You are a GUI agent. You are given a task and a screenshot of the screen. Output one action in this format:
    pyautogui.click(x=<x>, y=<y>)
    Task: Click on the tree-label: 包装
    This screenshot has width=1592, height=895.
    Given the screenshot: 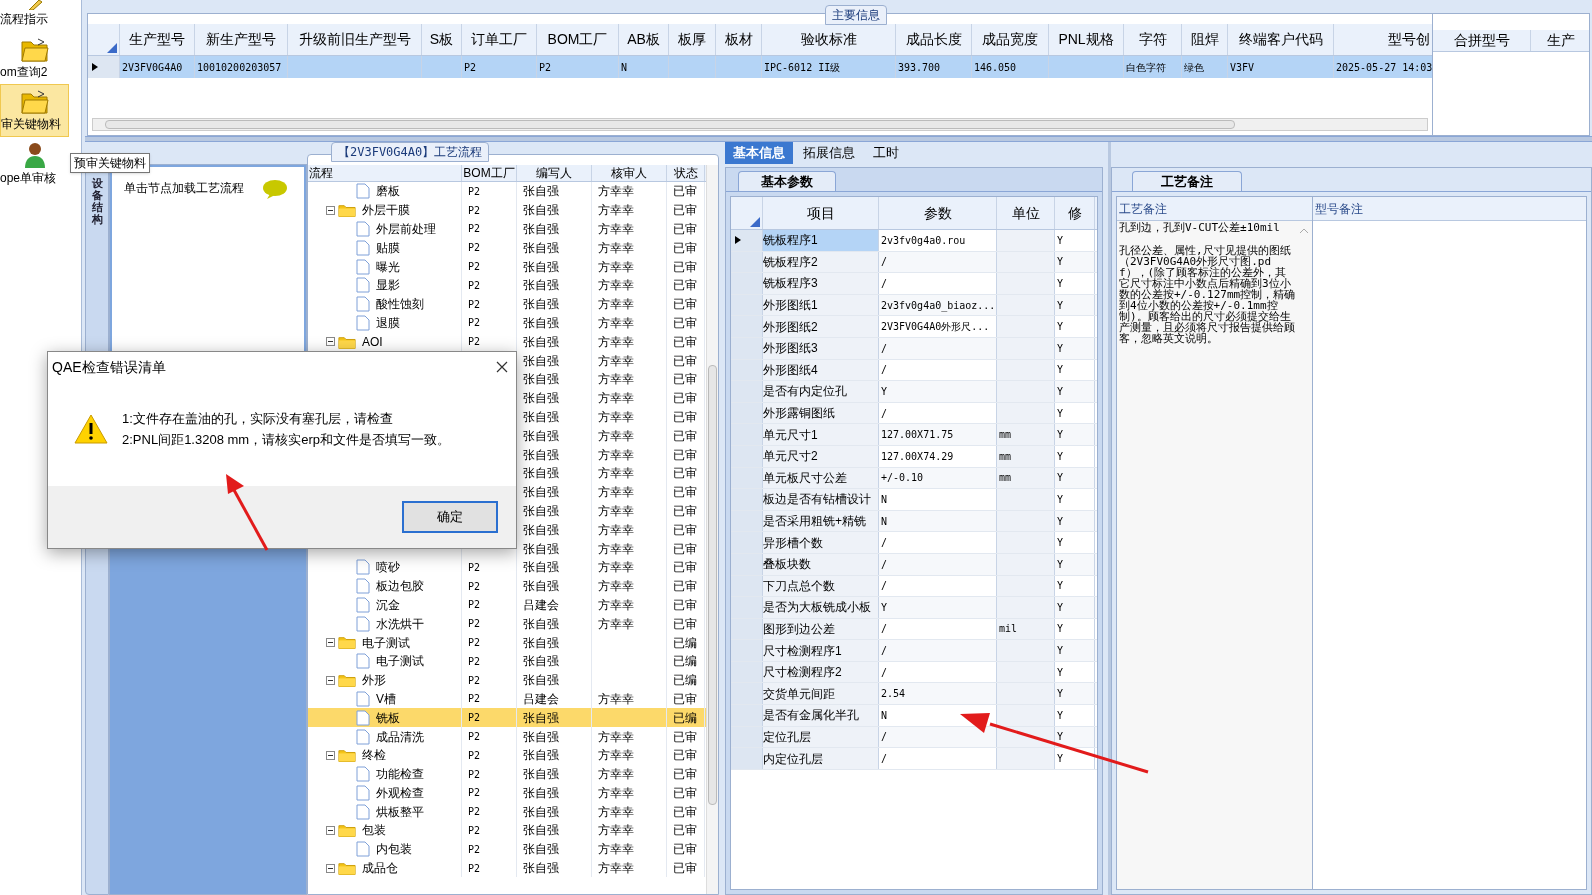 What is the action you would take?
    pyautogui.click(x=374, y=831)
    